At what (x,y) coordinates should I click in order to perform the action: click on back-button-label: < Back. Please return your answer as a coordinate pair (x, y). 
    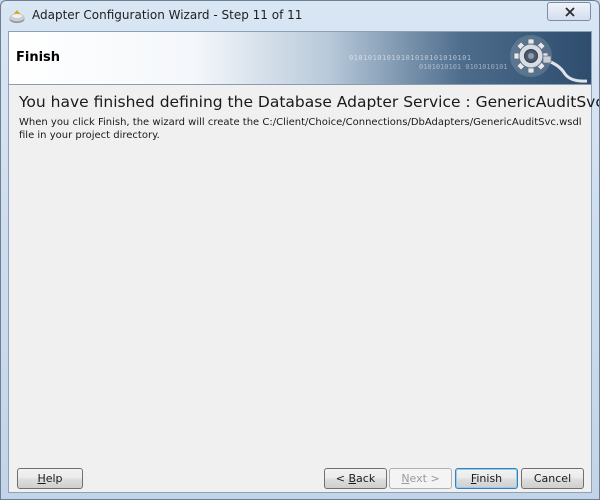
    Looking at the image, I should click on (355, 478).